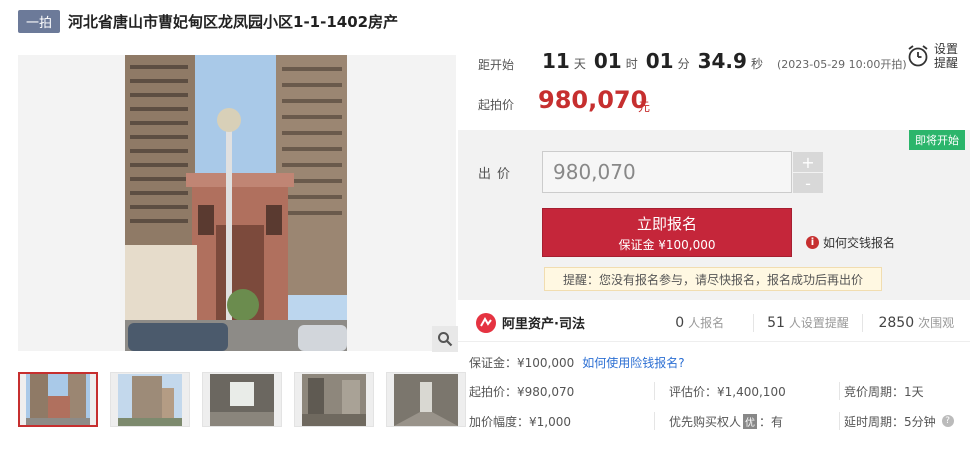 This screenshot has width=970, height=461. What do you see at coordinates (947, 421) in the screenshot?
I see `help-question-icon: ?` at bounding box center [947, 421].